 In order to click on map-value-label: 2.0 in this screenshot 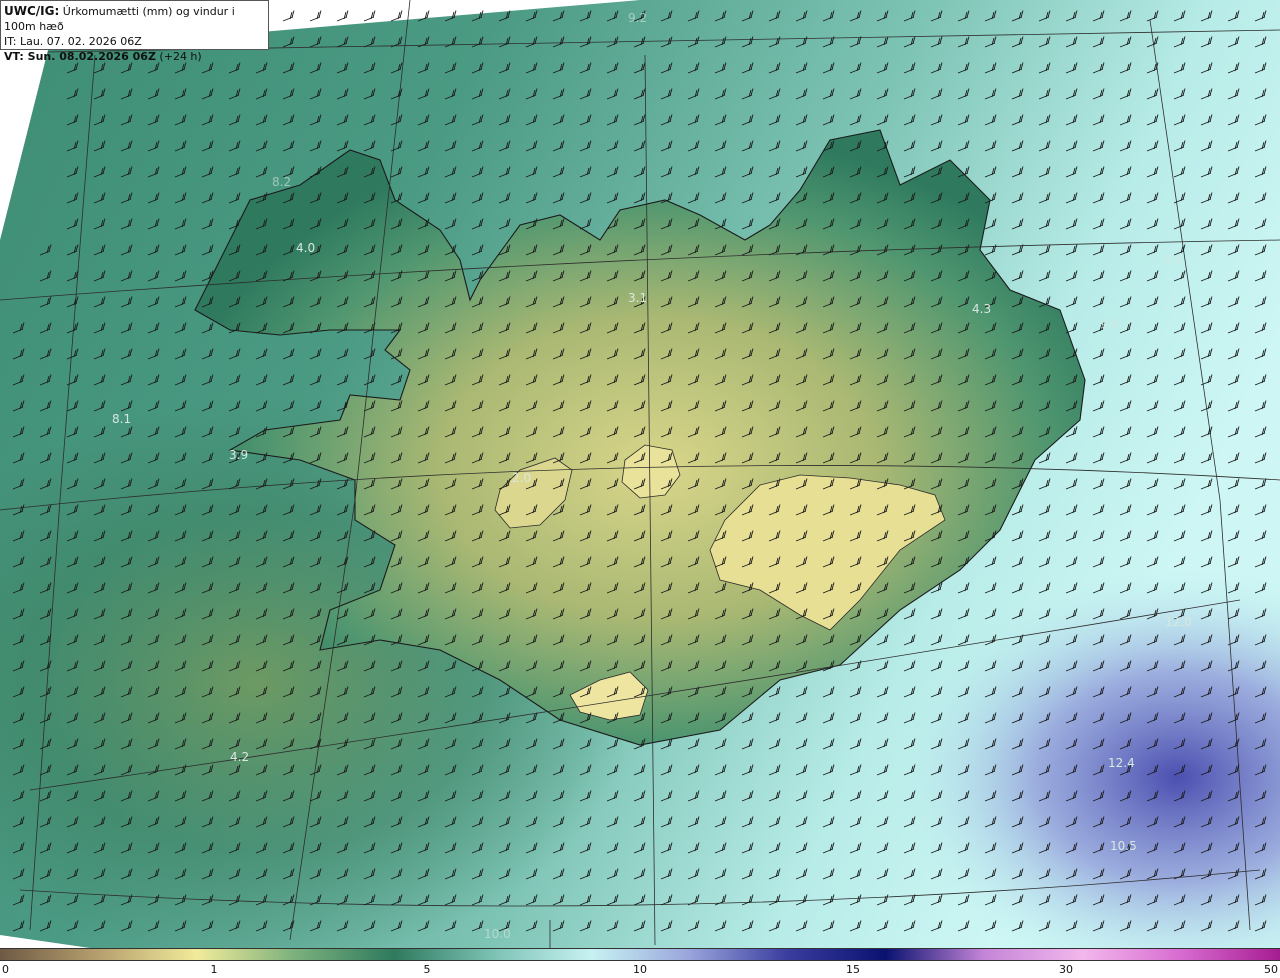, I will do `click(521, 478)`.